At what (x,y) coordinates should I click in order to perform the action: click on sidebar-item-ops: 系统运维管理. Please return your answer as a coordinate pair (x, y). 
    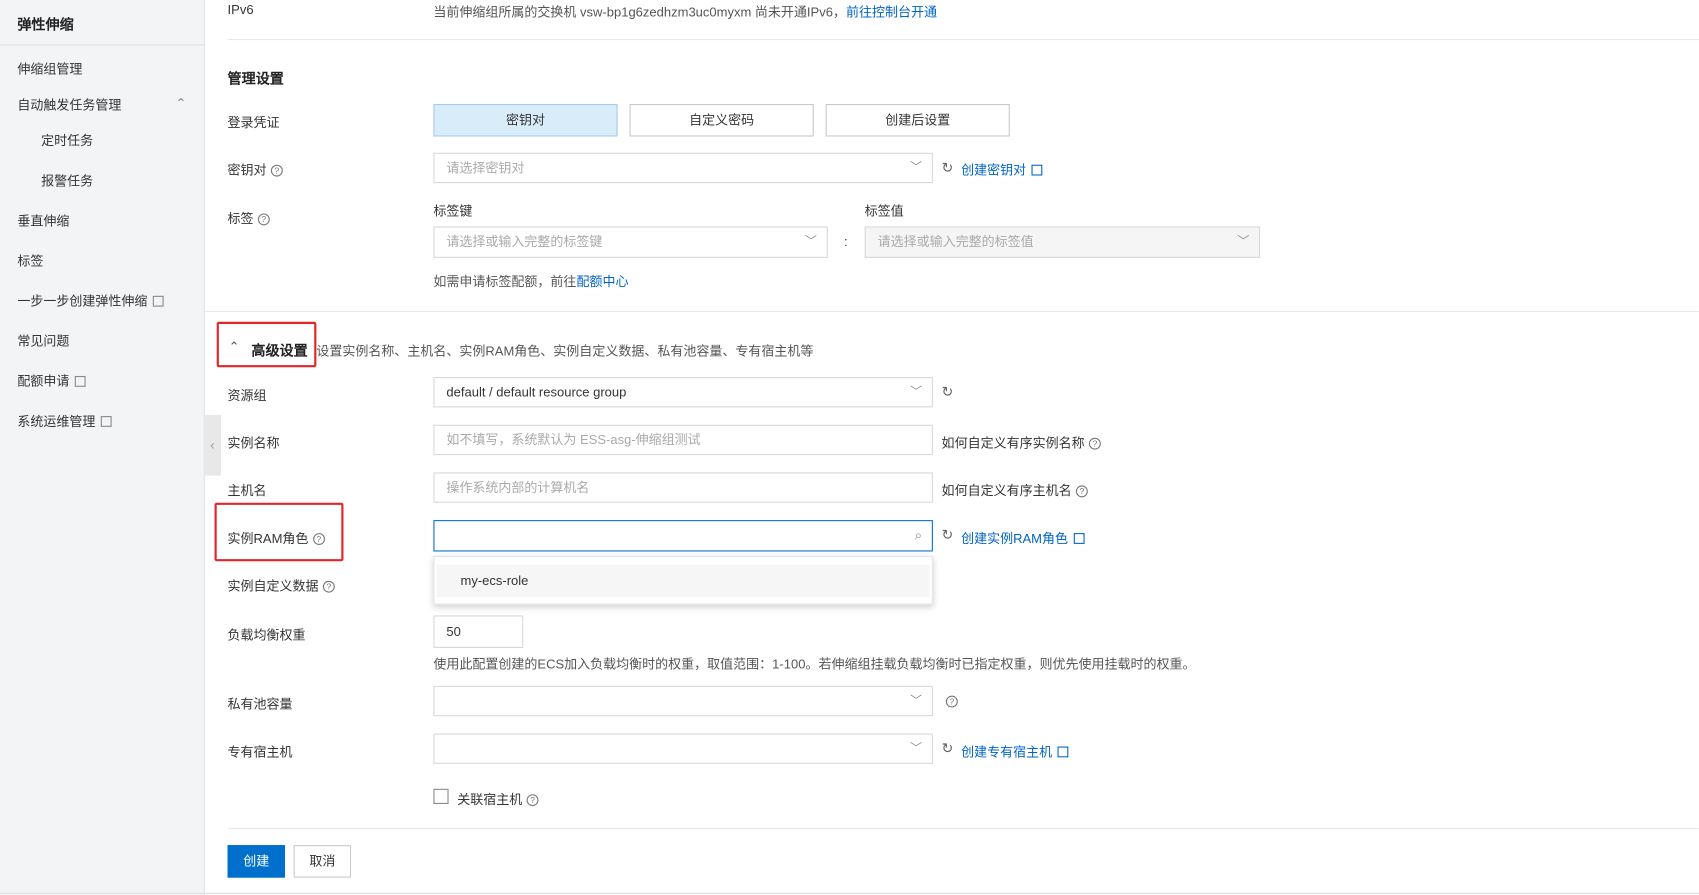
    Looking at the image, I should click on (64, 421).